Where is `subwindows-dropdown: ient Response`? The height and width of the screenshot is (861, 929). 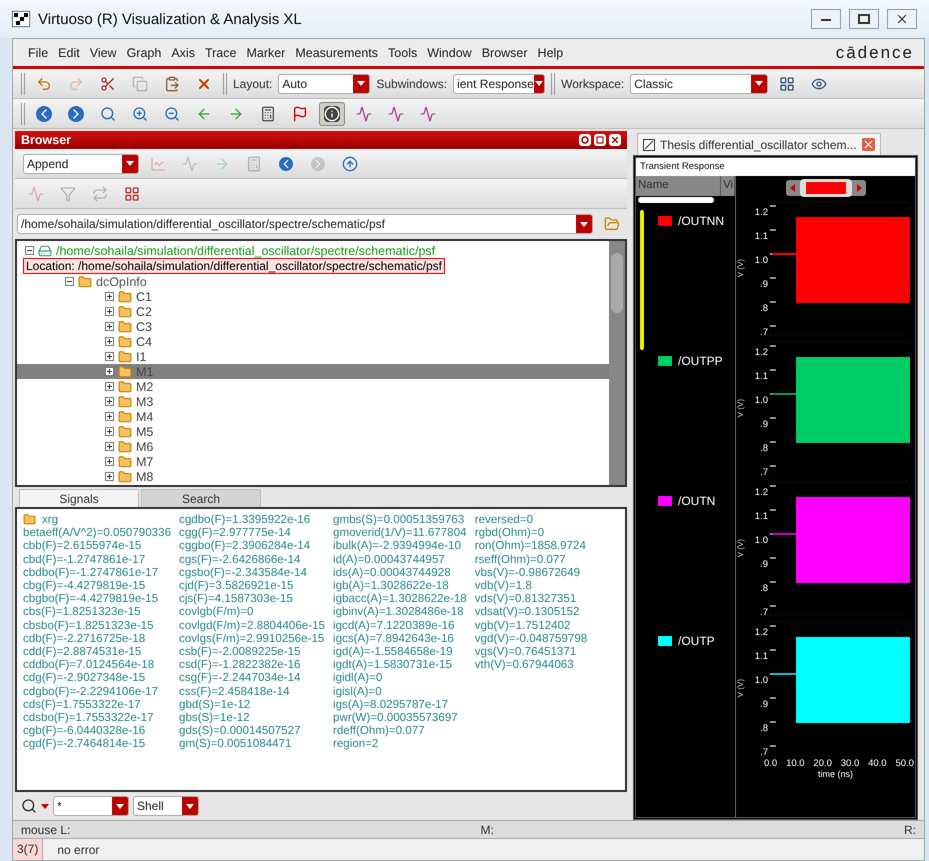
subwindows-dropdown: ient Response is located at coordinates (499, 84).